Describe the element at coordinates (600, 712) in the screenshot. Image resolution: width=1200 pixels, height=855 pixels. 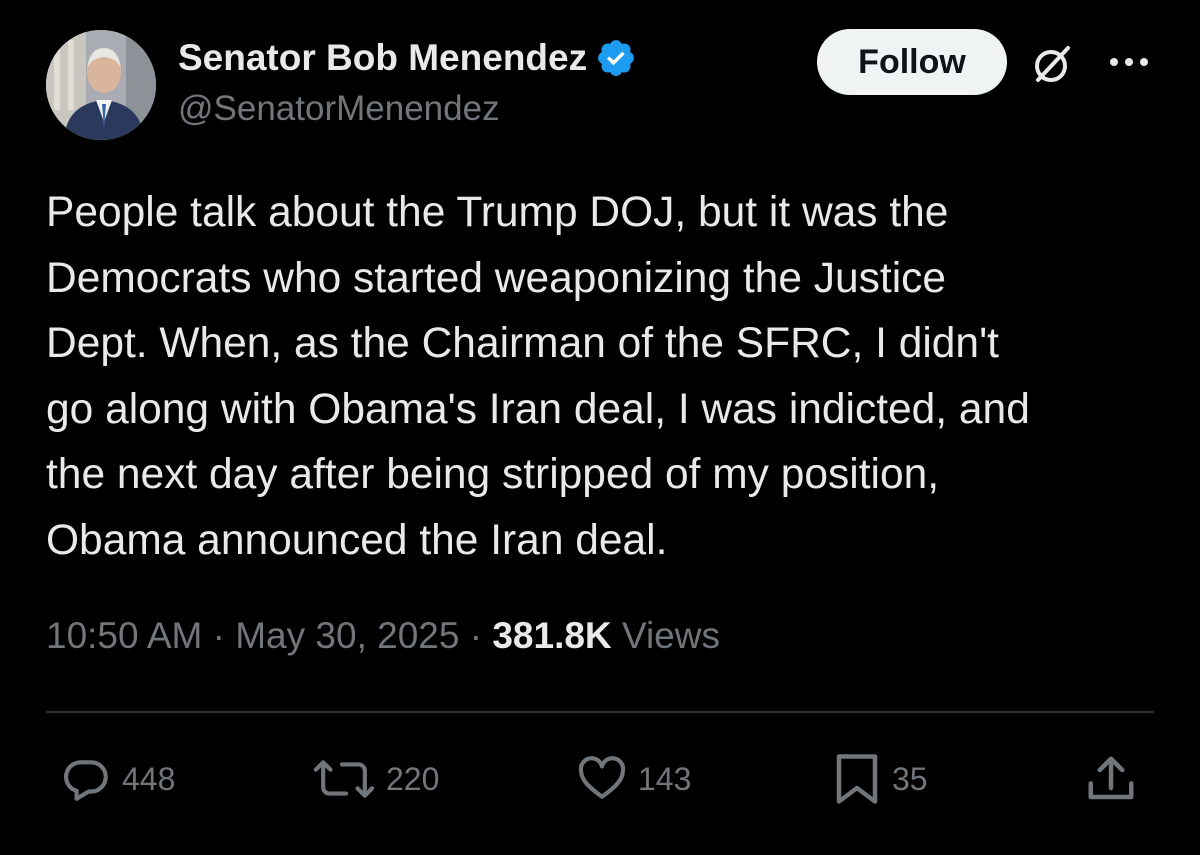
I see `divider` at that location.